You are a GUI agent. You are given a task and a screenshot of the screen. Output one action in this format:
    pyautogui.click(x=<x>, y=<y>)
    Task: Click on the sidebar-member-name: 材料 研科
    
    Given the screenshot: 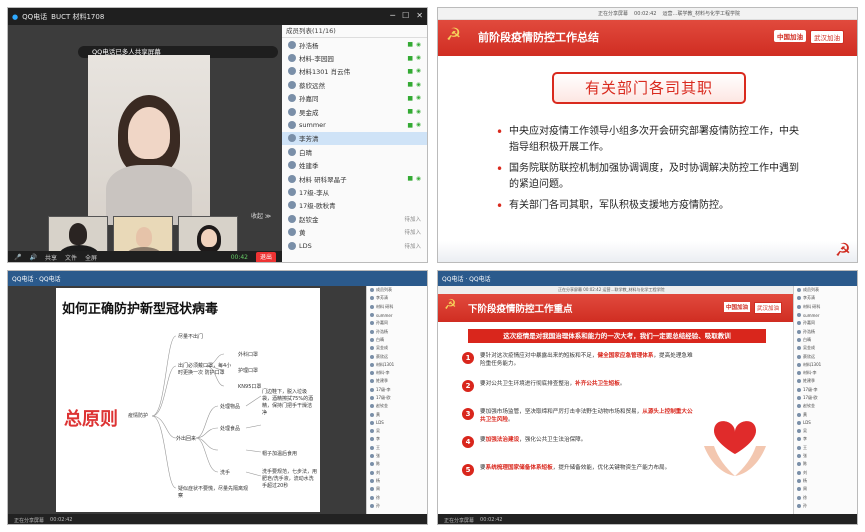 What is the action you would take?
    pyautogui.click(x=385, y=306)
    